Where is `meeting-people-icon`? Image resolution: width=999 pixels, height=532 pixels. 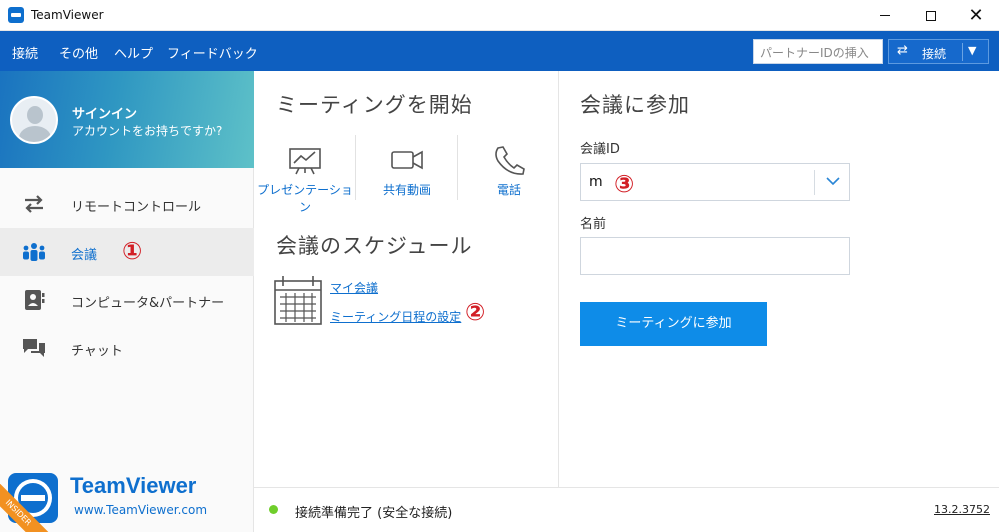
meeting-people-icon is located at coordinates (34, 252).